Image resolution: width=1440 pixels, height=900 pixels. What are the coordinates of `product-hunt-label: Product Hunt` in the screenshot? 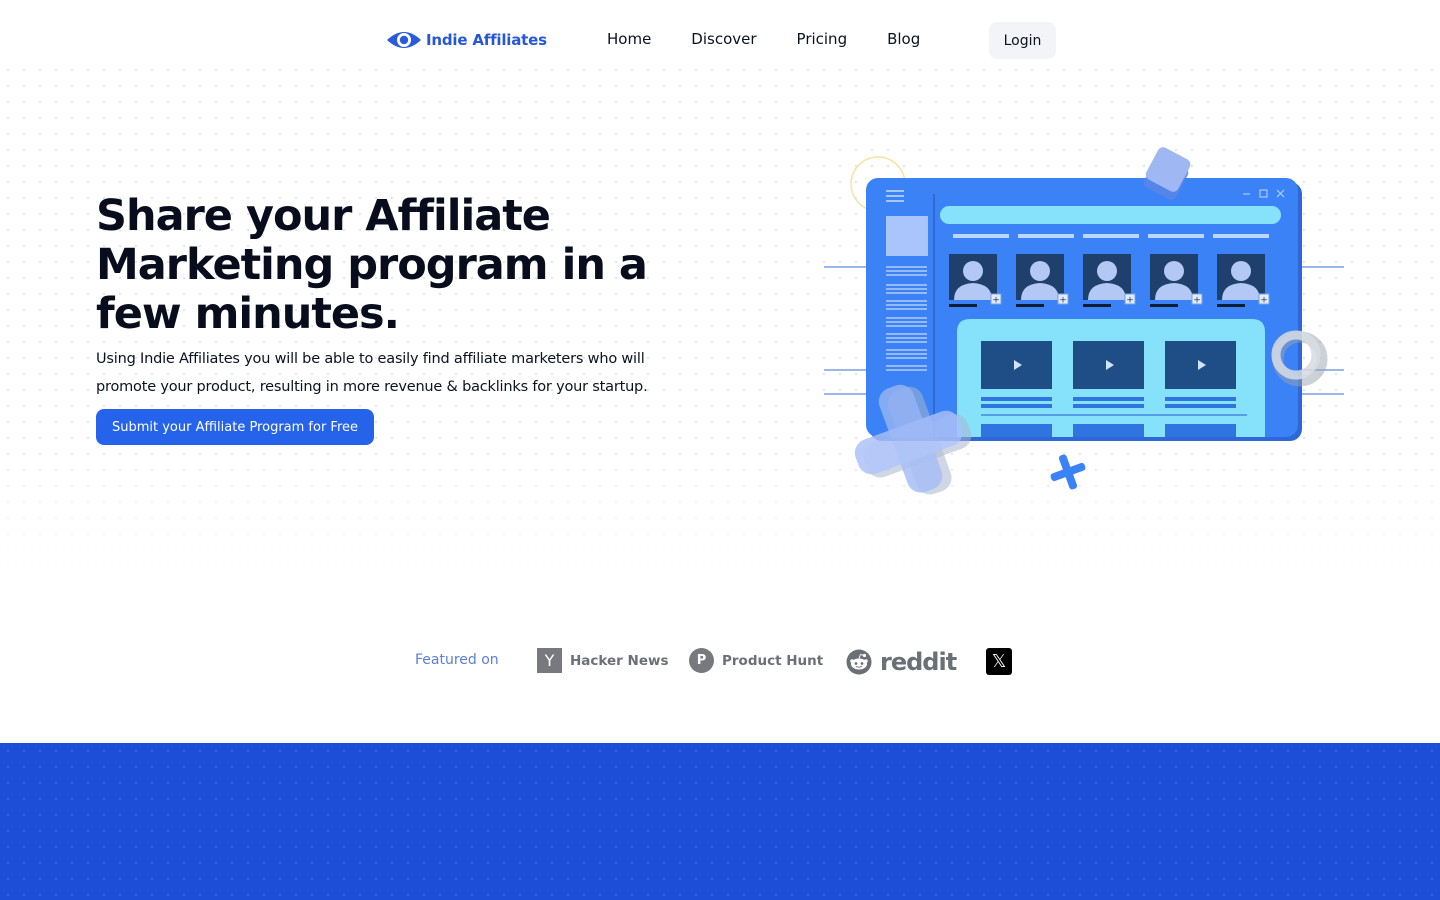 It's located at (773, 660).